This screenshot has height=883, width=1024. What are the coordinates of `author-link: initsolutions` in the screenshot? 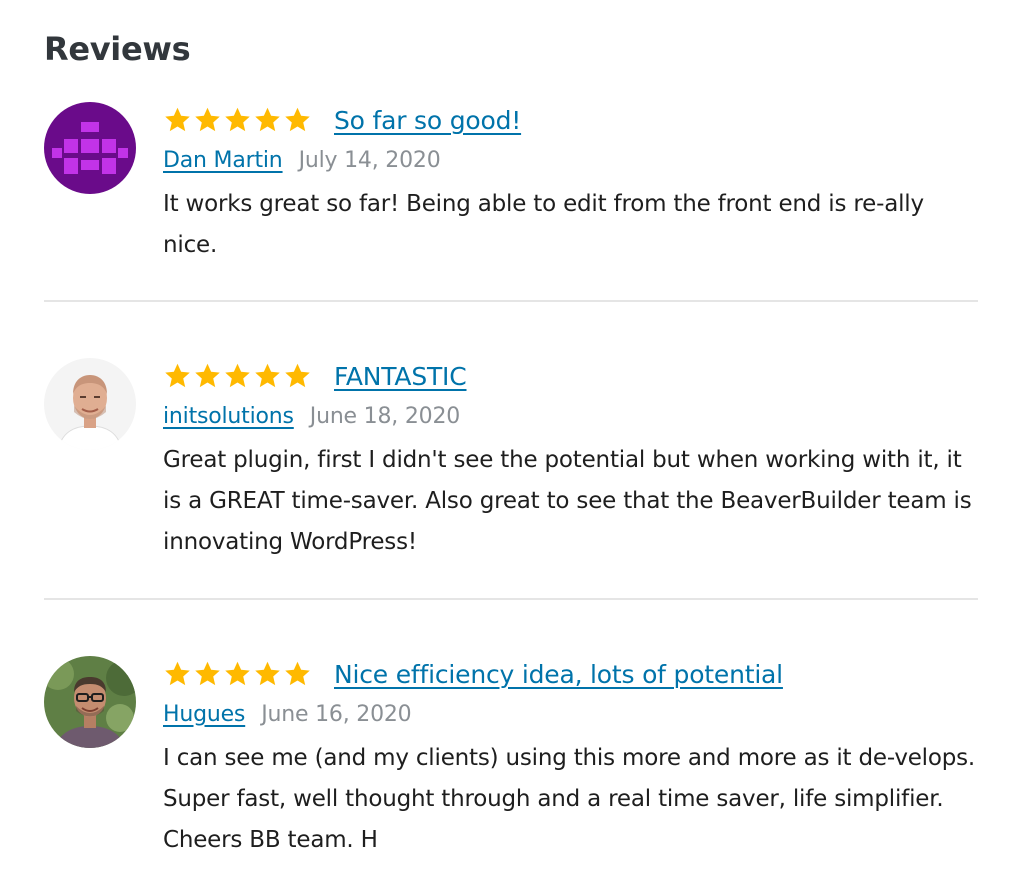 It's located at (228, 416).